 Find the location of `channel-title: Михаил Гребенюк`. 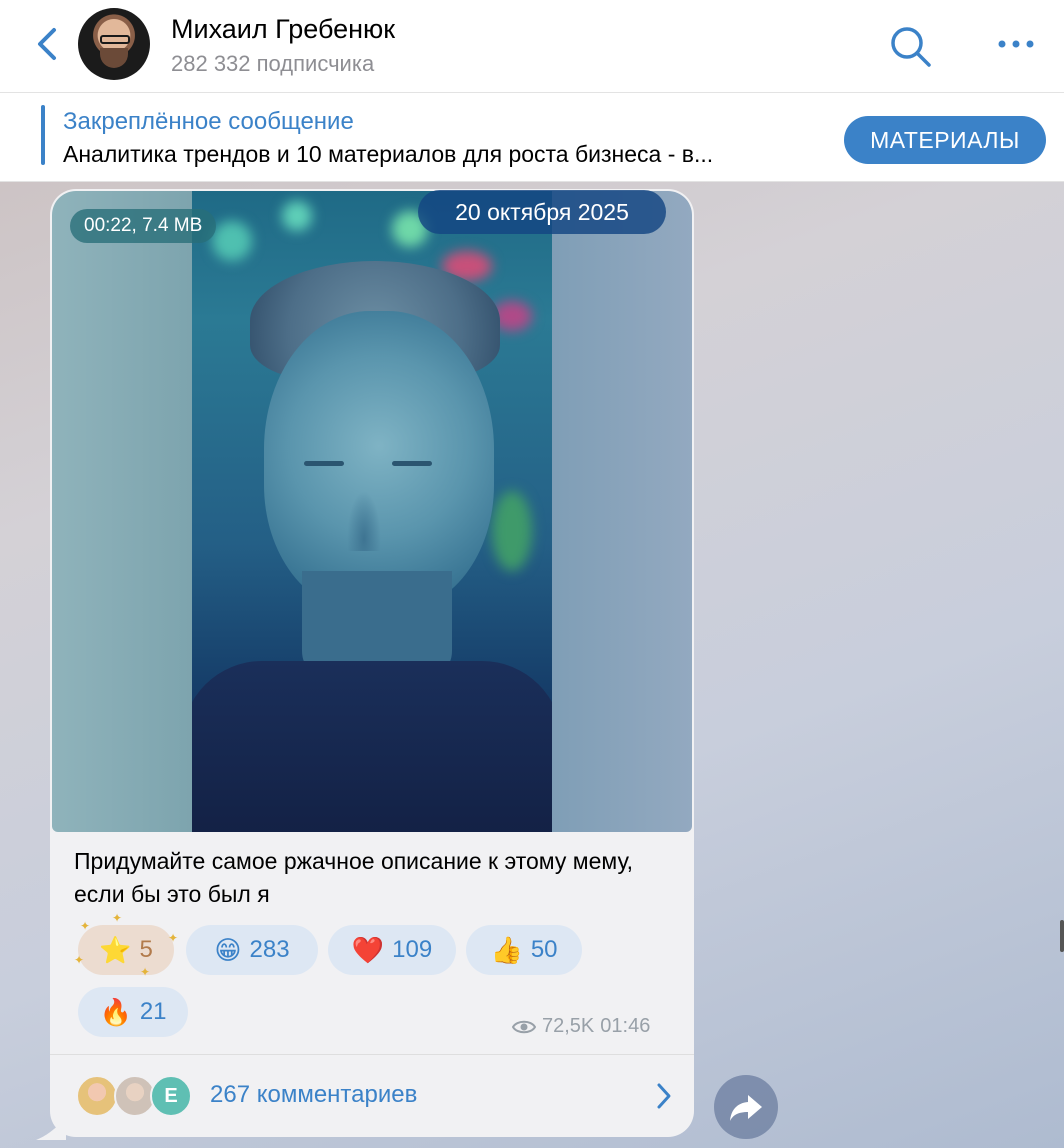

channel-title: Михаил Гребенюк is located at coordinates (283, 29).